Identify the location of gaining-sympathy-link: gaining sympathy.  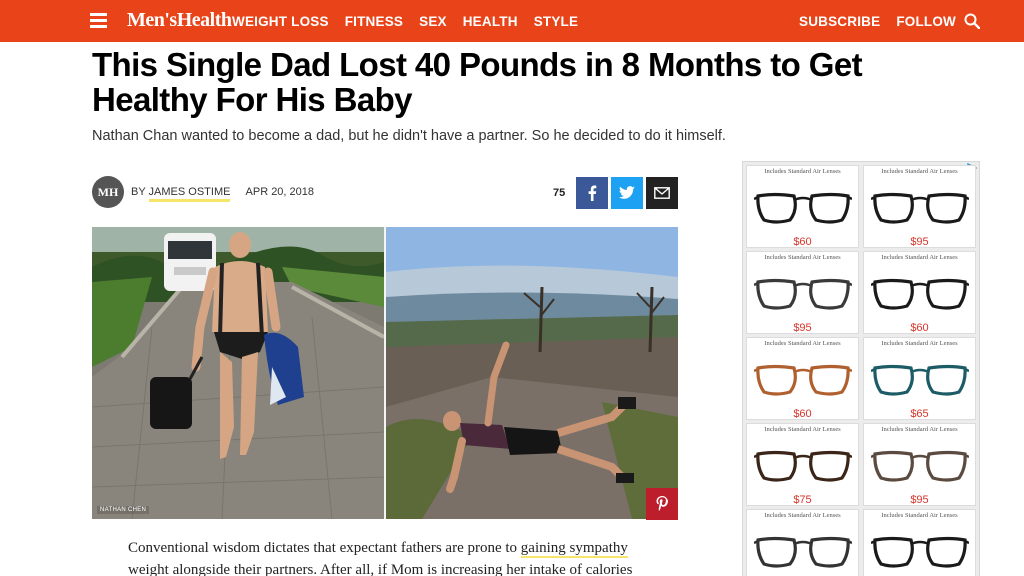
(574, 549).